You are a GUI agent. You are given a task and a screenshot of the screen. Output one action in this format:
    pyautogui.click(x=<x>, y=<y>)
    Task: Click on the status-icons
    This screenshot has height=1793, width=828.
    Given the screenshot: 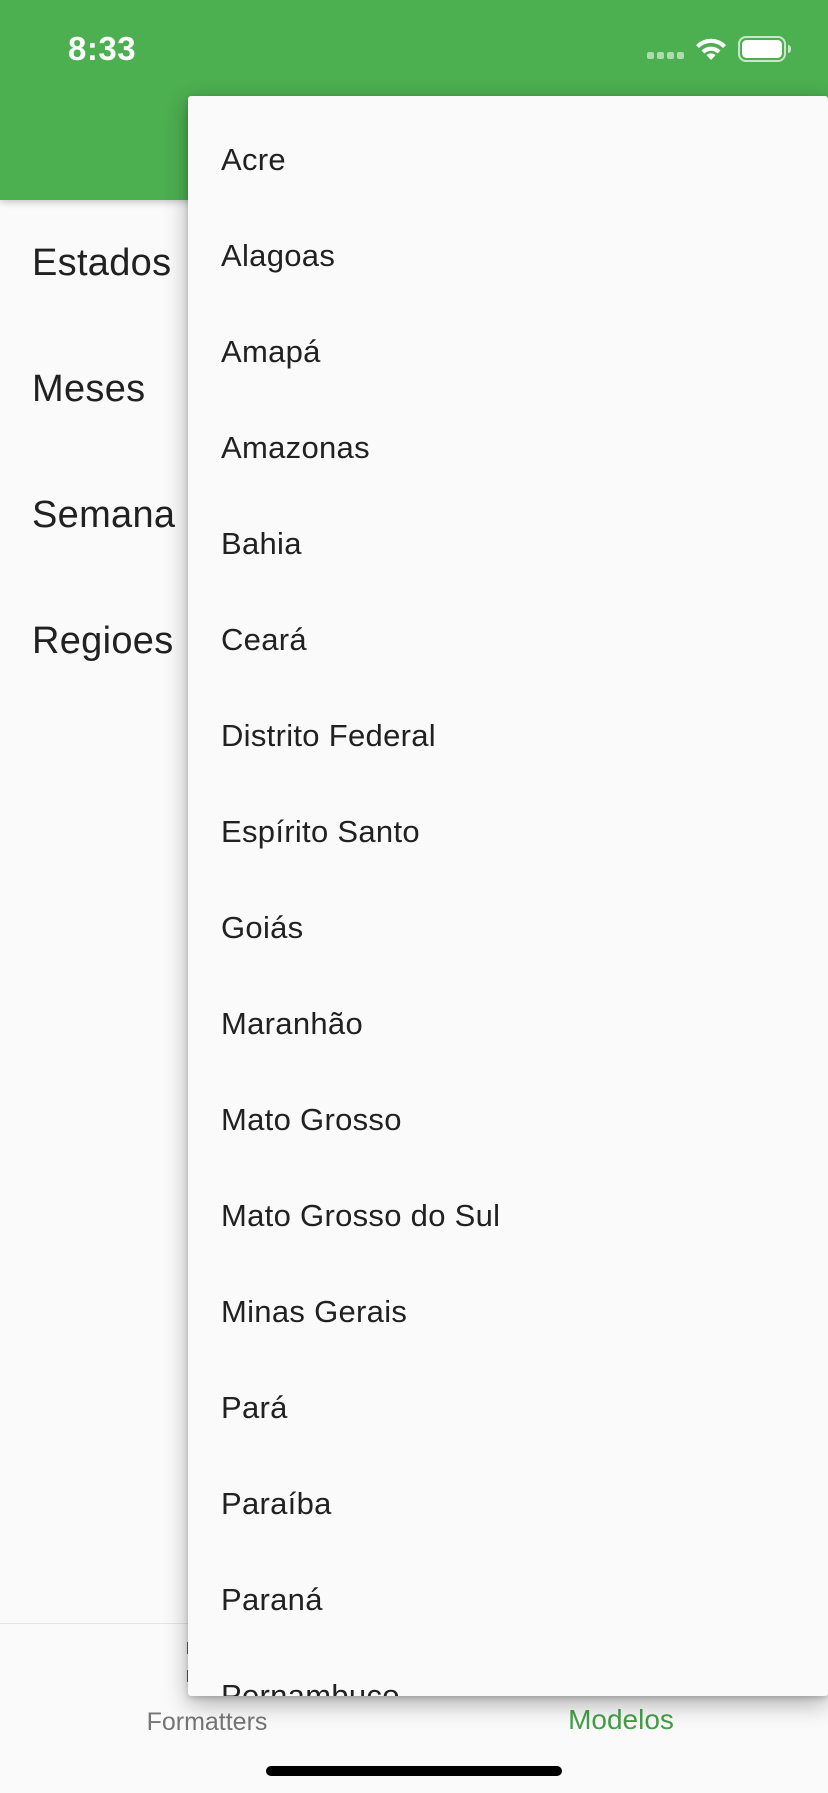 What is the action you would take?
    pyautogui.click(x=719, y=49)
    